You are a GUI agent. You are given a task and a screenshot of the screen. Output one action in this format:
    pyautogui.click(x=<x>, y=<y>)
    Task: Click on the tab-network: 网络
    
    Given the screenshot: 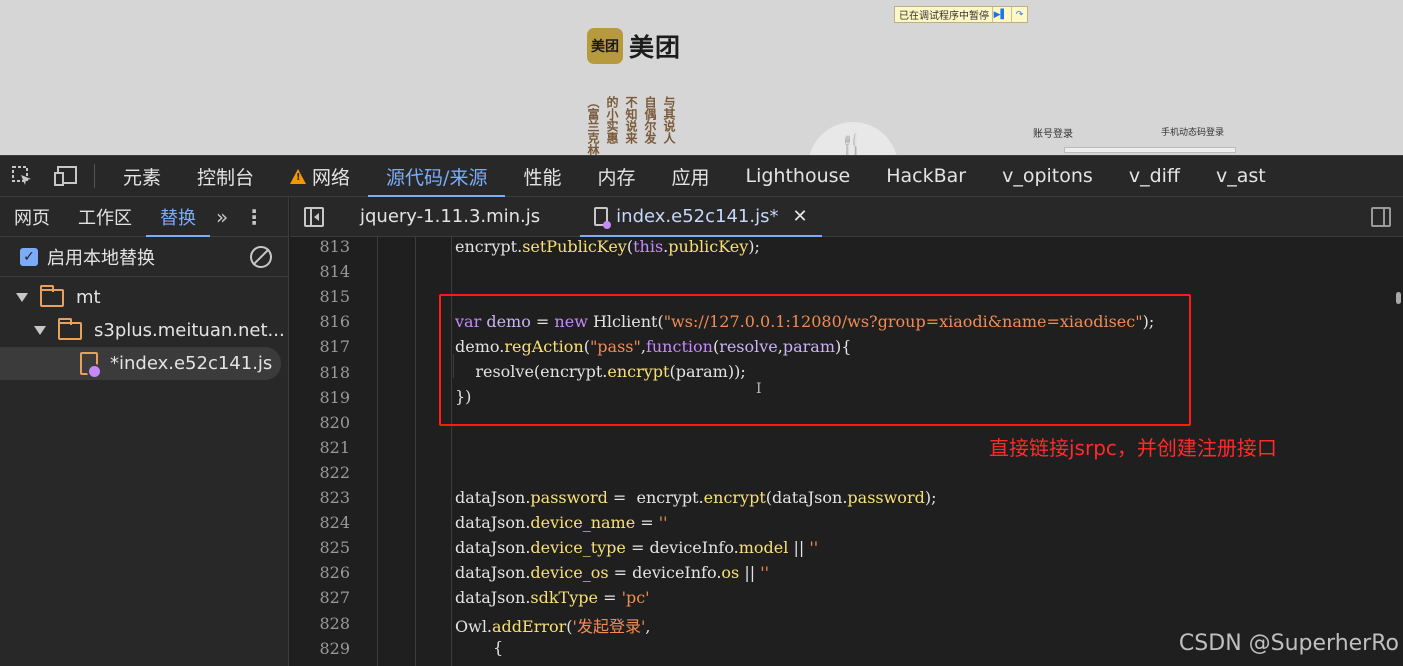 What is the action you would take?
    pyautogui.click(x=320, y=176)
    